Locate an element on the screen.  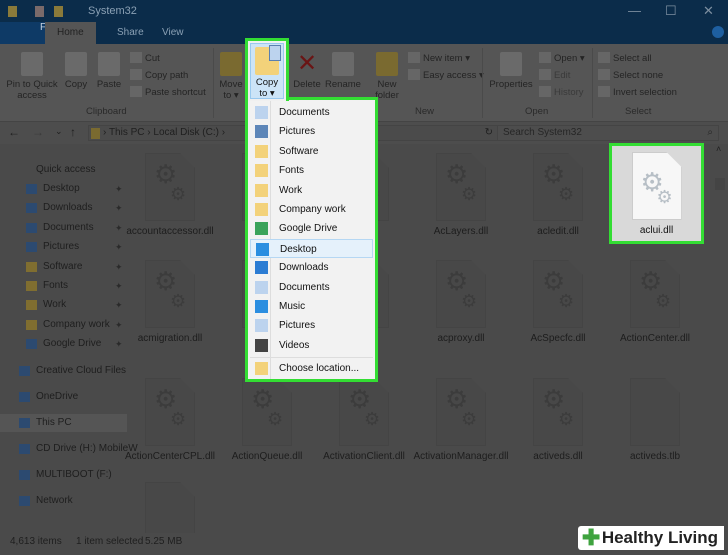
cut-button: Cut is located at coordinates (145, 58).